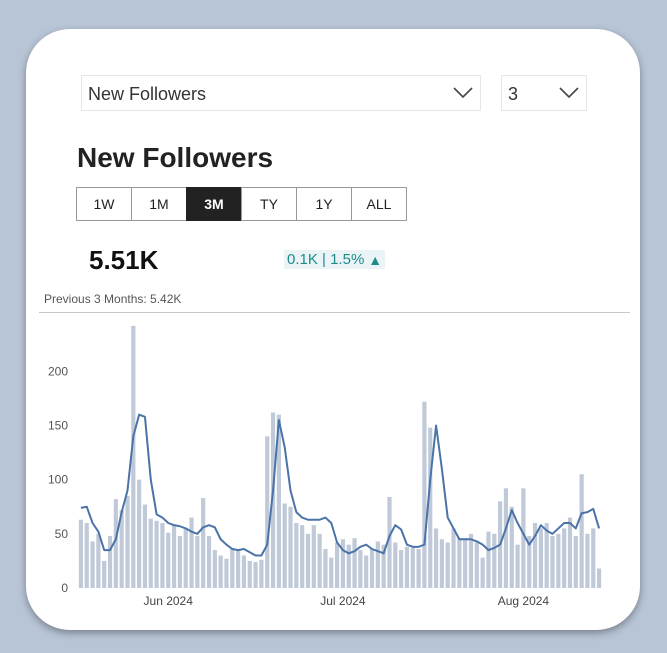  What do you see at coordinates (269, 204) in the screenshot?
I see `tab-ty: TY` at bounding box center [269, 204].